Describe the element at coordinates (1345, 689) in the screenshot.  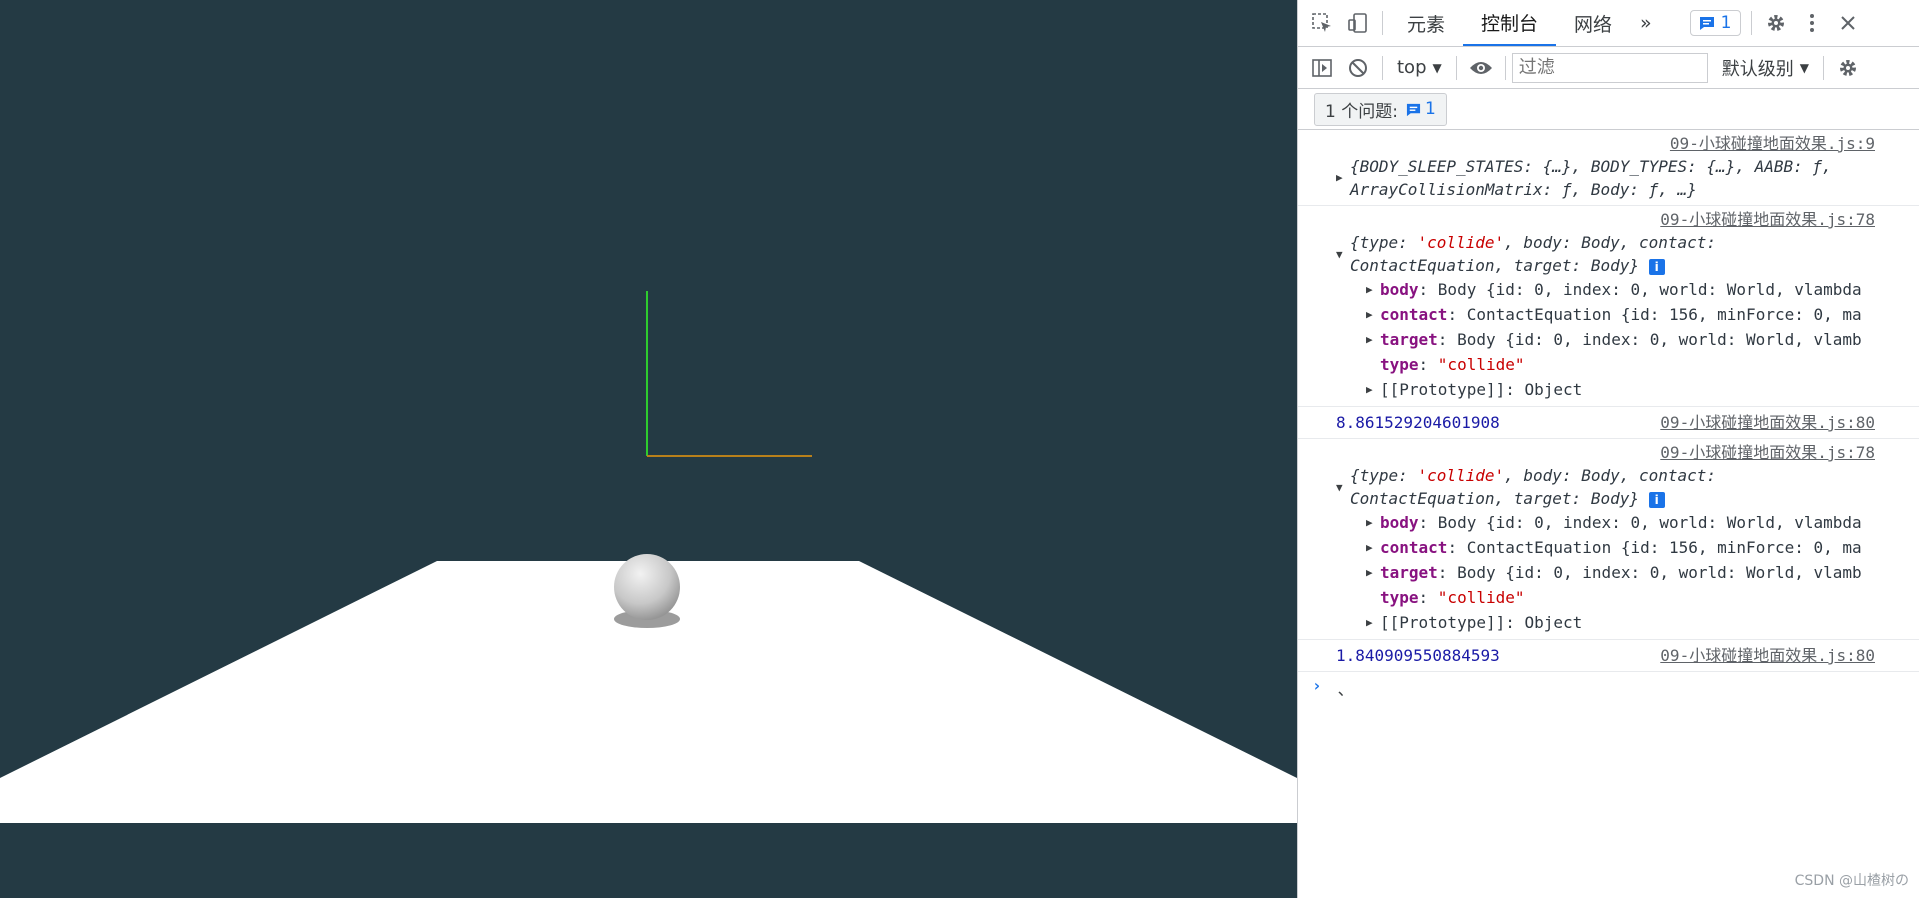
I see `console-input-text: 、` at that location.